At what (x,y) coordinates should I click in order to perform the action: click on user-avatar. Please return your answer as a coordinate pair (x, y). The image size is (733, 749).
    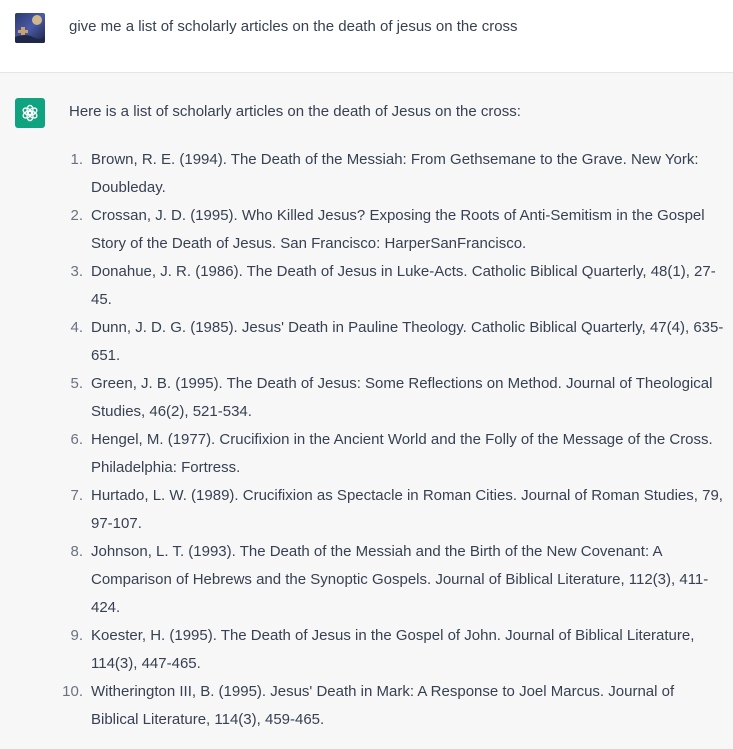
    Looking at the image, I should click on (30, 28).